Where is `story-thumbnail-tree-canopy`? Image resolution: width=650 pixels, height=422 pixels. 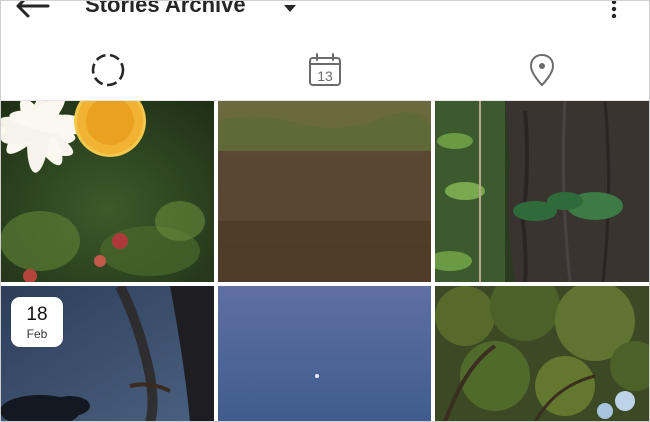 story-thumbnail-tree-canopy is located at coordinates (542, 354).